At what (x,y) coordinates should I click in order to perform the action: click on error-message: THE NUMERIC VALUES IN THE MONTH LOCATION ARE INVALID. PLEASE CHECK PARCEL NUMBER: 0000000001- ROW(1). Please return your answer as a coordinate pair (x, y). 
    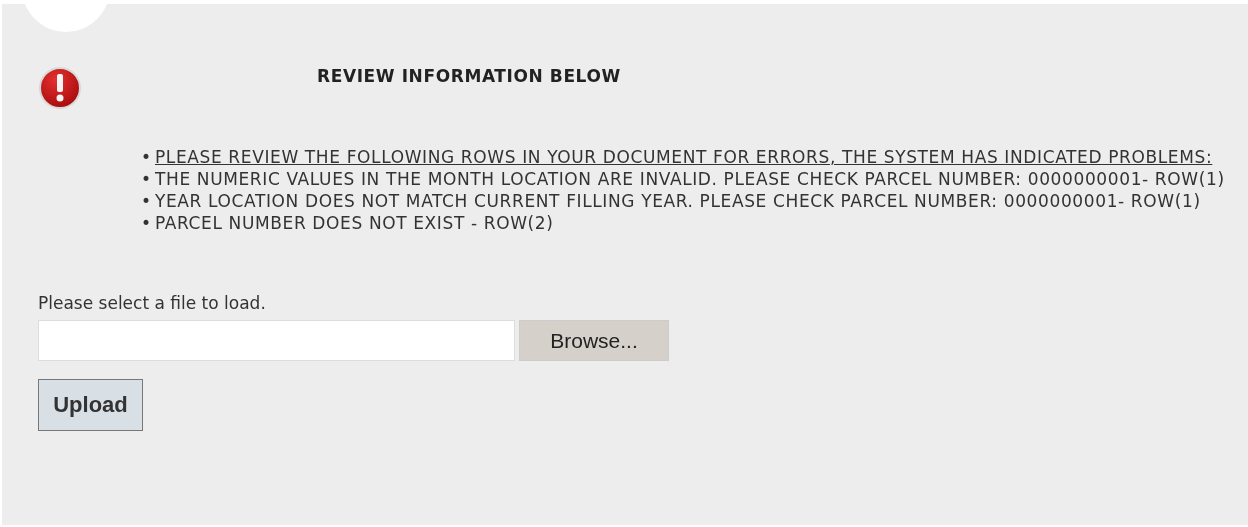
    Looking at the image, I should click on (690, 179).